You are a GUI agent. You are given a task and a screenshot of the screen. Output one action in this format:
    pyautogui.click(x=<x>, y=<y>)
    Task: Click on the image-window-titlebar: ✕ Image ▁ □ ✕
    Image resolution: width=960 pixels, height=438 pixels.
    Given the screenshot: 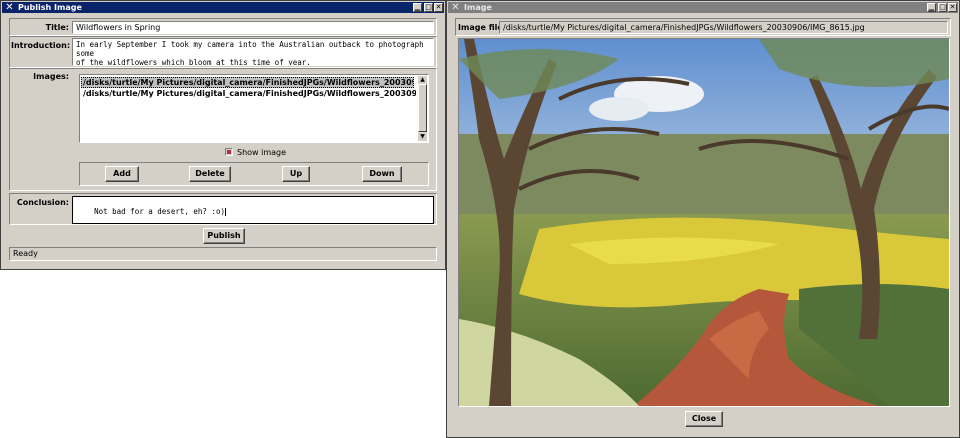 What is the action you would take?
    pyautogui.click(x=703, y=7)
    